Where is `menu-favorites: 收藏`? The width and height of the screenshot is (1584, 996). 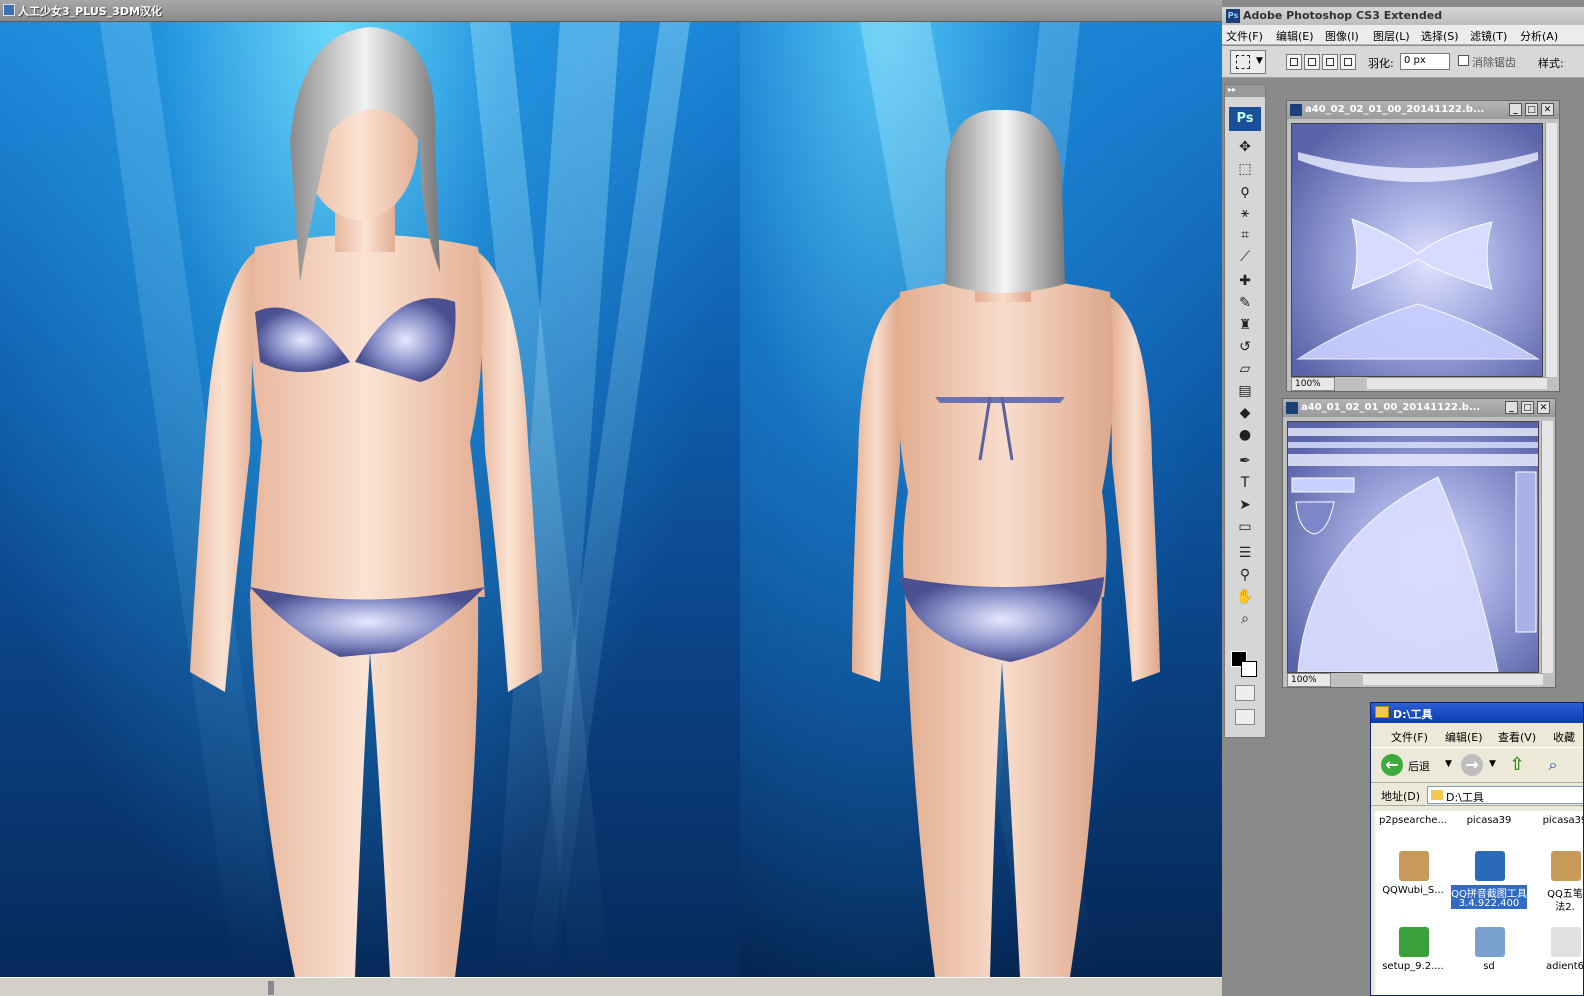 menu-favorites: 收藏 is located at coordinates (1564, 737).